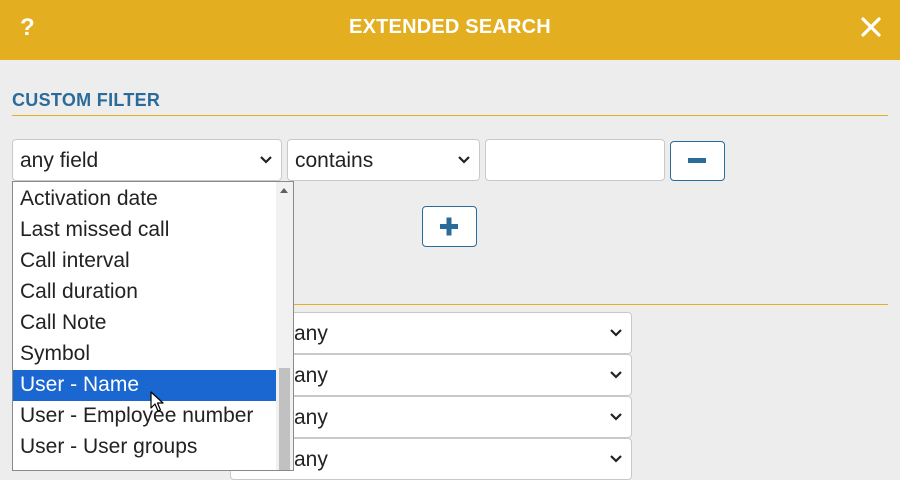 The height and width of the screenshot is (480, 900). I want to click on dialog-title: EXTENDED SEARCH, so click(450, 27).